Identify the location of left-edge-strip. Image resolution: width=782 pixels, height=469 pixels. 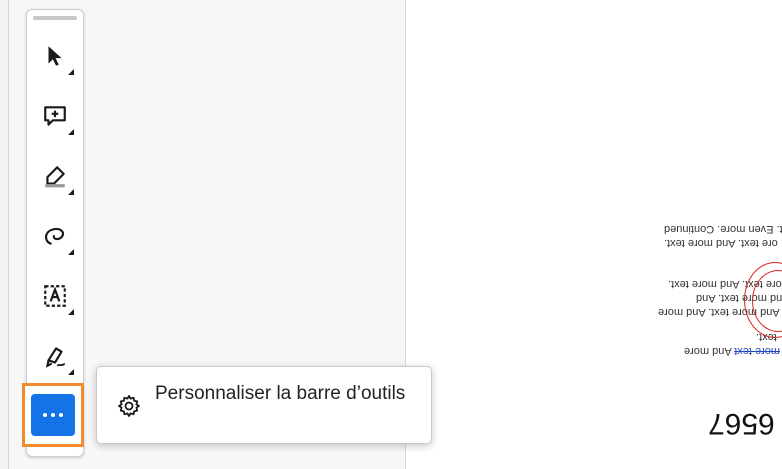
(4, 234).